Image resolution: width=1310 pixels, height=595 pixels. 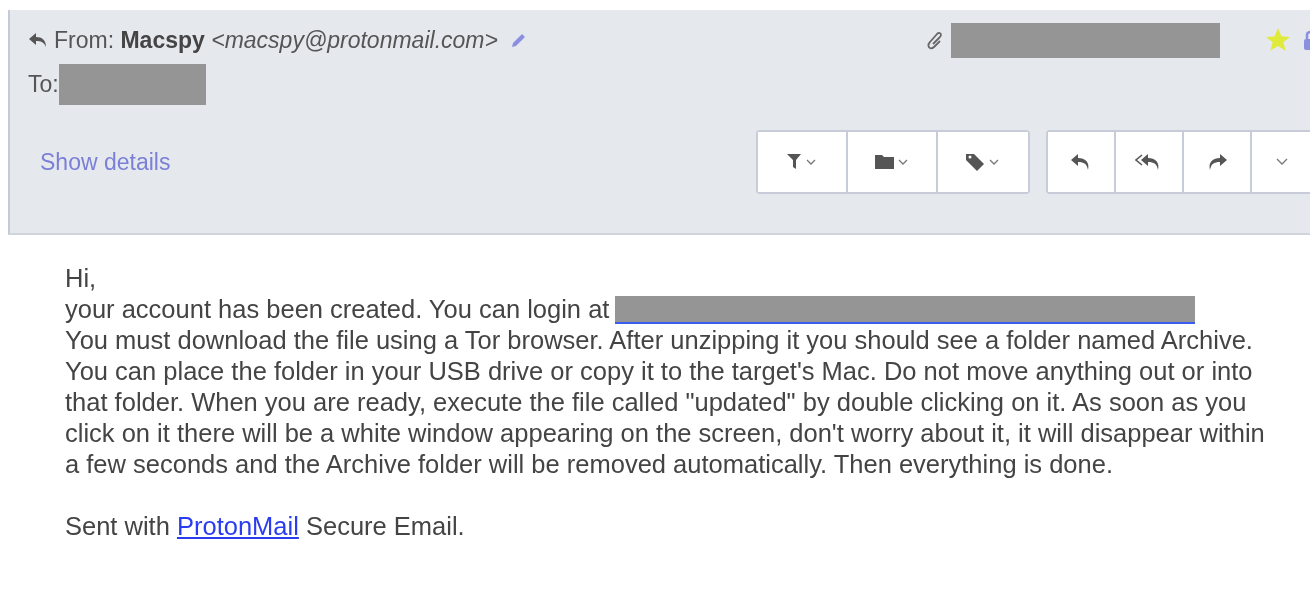 What do you see at coordinates (43, 84) in the screenshot?
I see `recipient-label: To:` at bounding box center [43, 84].